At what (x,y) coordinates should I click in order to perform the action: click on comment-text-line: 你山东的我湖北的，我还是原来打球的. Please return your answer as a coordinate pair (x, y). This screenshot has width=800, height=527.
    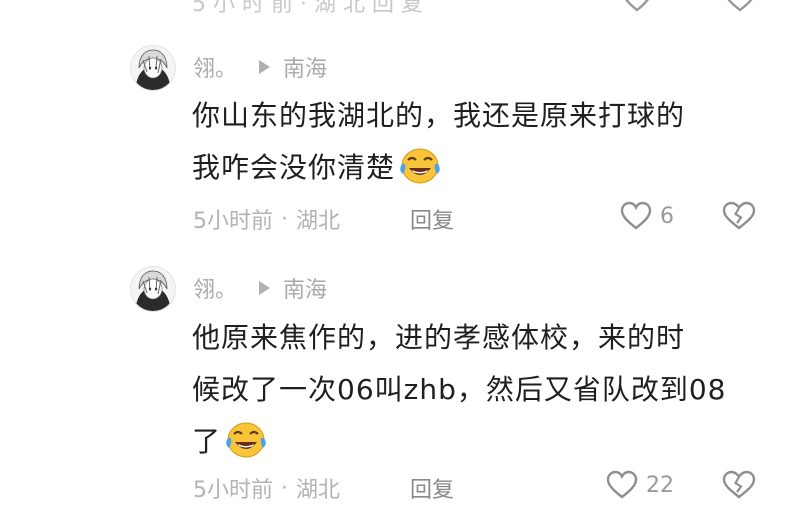
    Looking at the image, I should click on (439, 115).